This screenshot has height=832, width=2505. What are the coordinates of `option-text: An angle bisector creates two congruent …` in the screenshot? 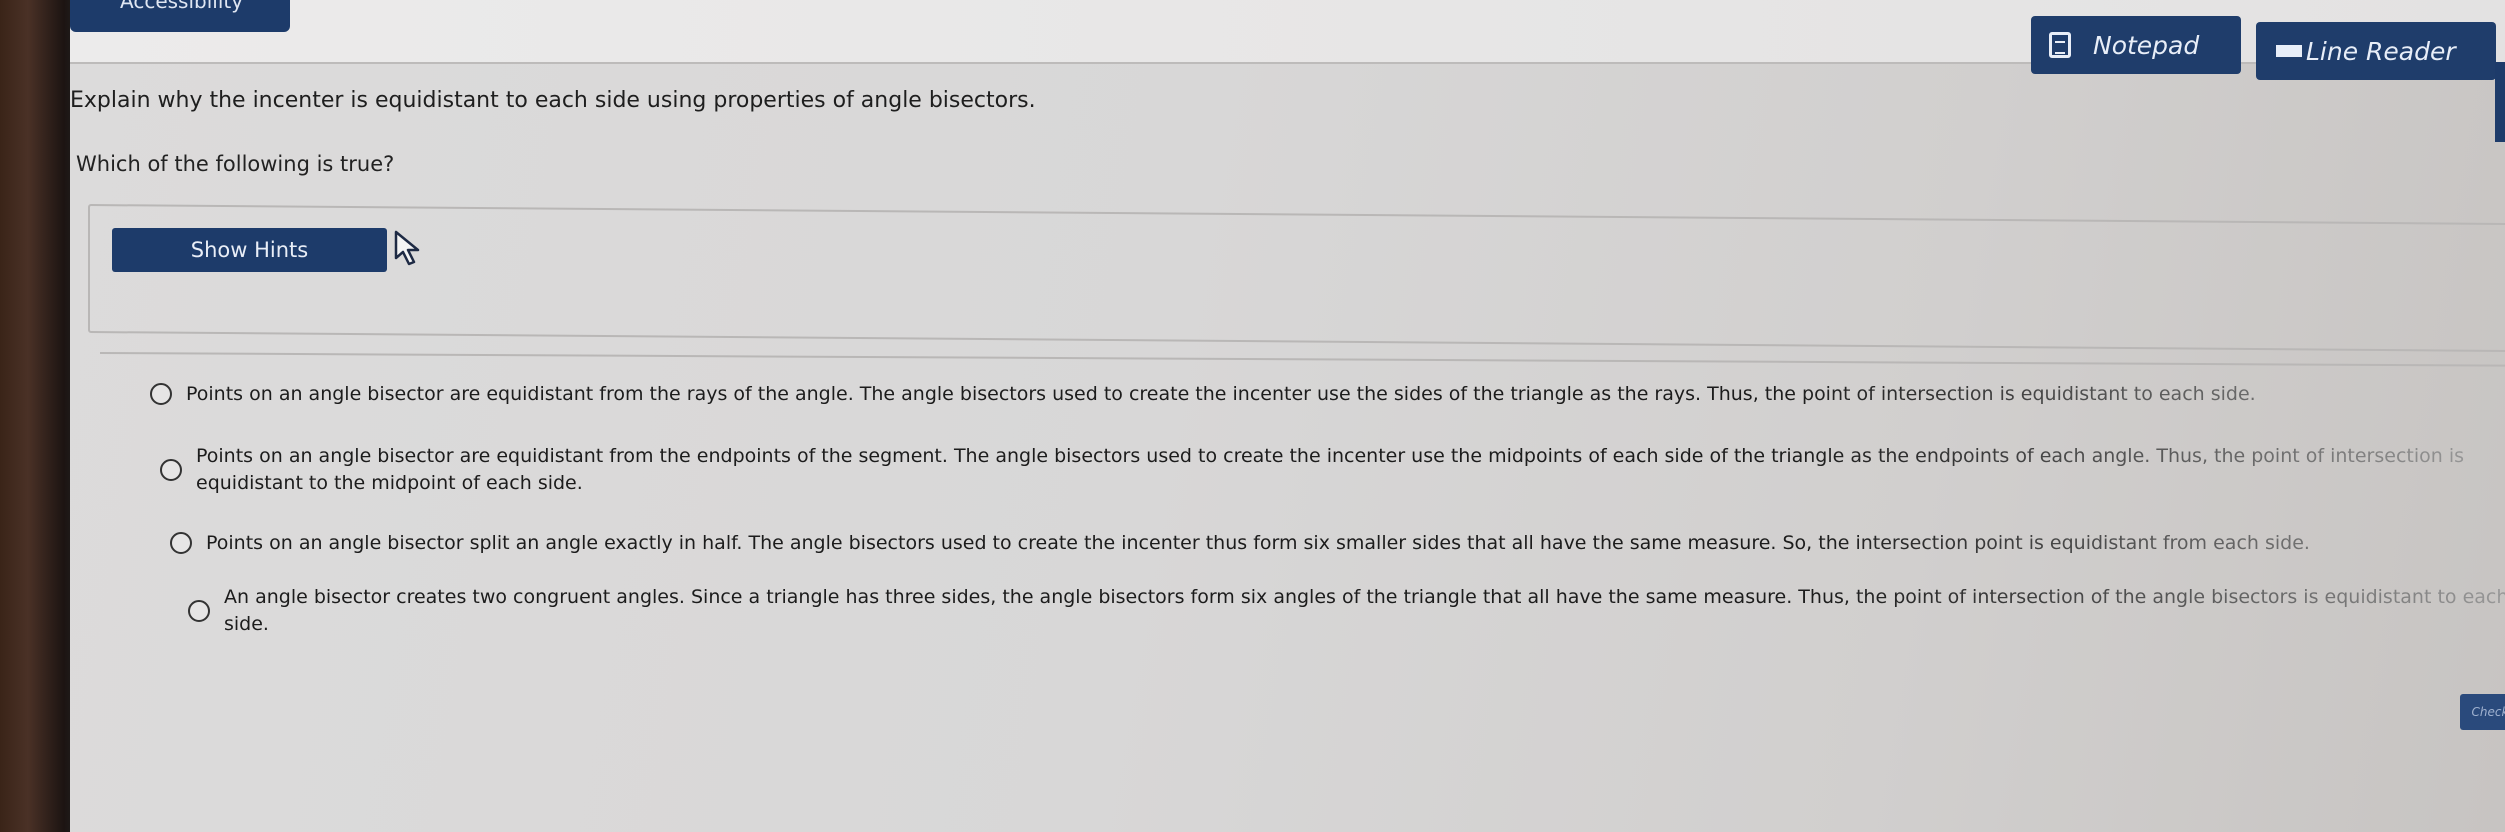 It's located at (1364, 611).